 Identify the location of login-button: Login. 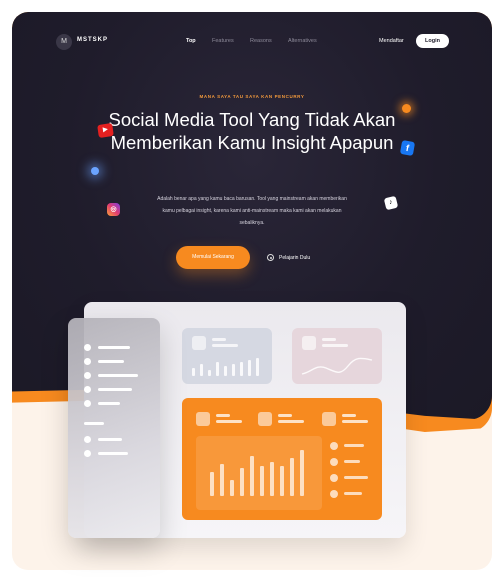
(432, 41).